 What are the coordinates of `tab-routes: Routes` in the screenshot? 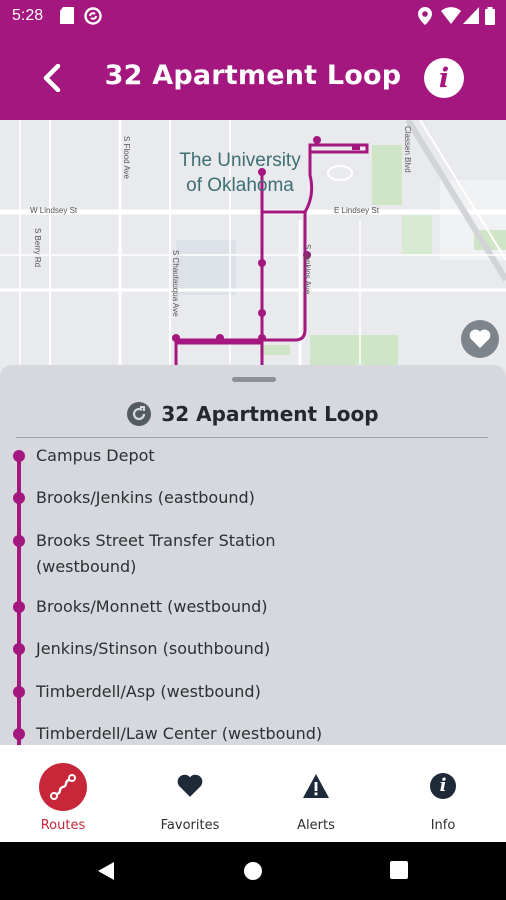 It's located at (63, 793).